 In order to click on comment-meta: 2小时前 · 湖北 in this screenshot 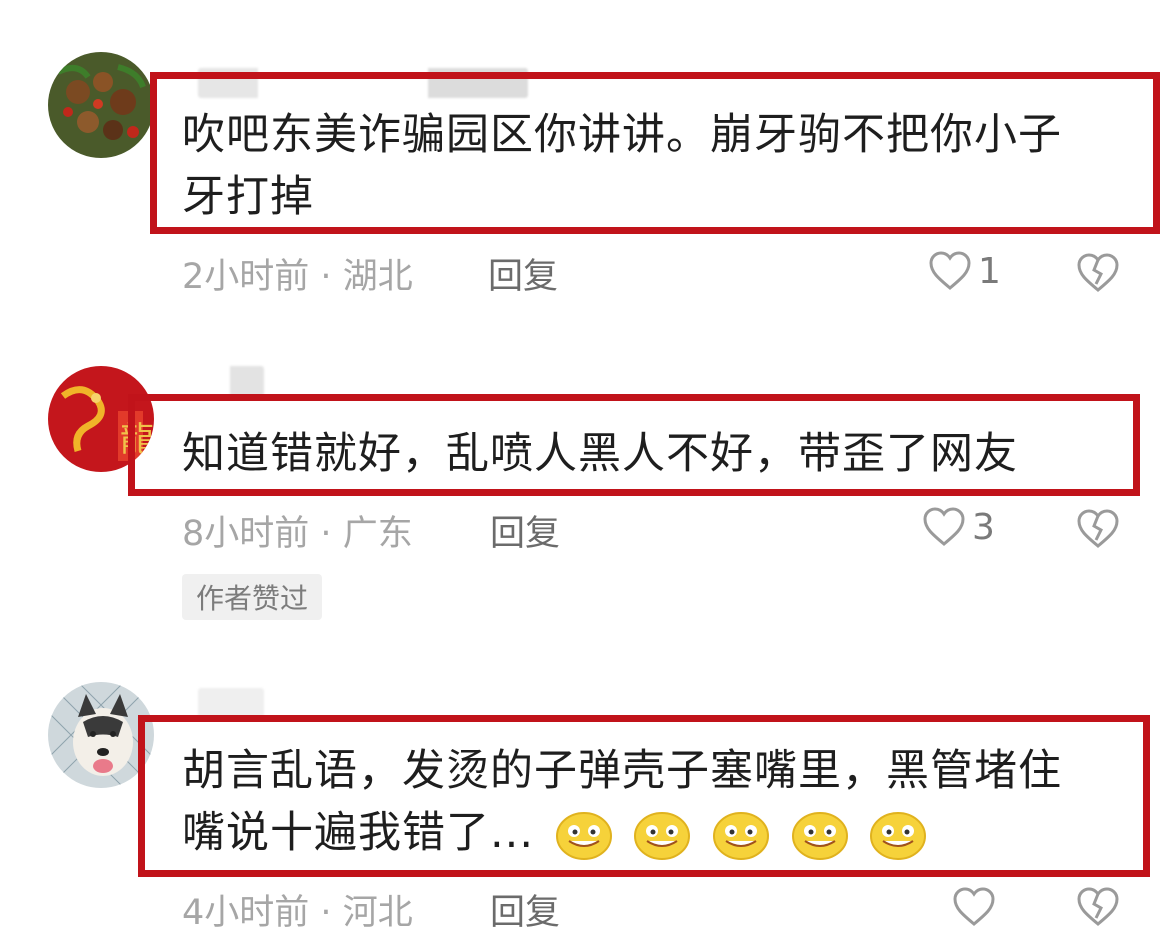, I will do `click(297, 273)`.